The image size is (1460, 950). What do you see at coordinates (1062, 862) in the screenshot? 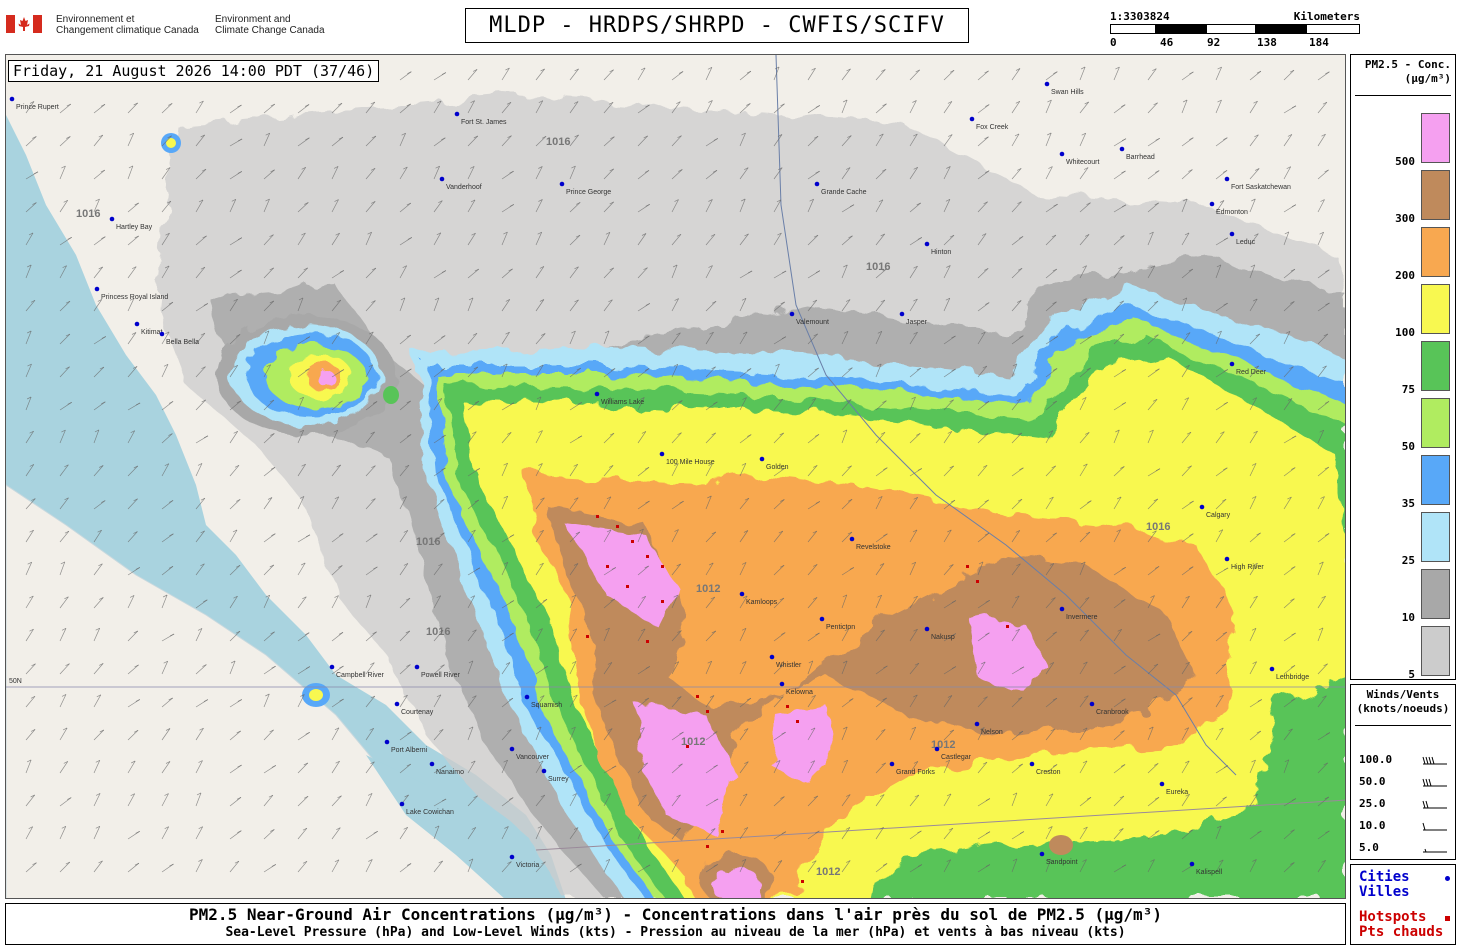
I see `place-label: Sandpoint` at bounding box center [1062, 862].